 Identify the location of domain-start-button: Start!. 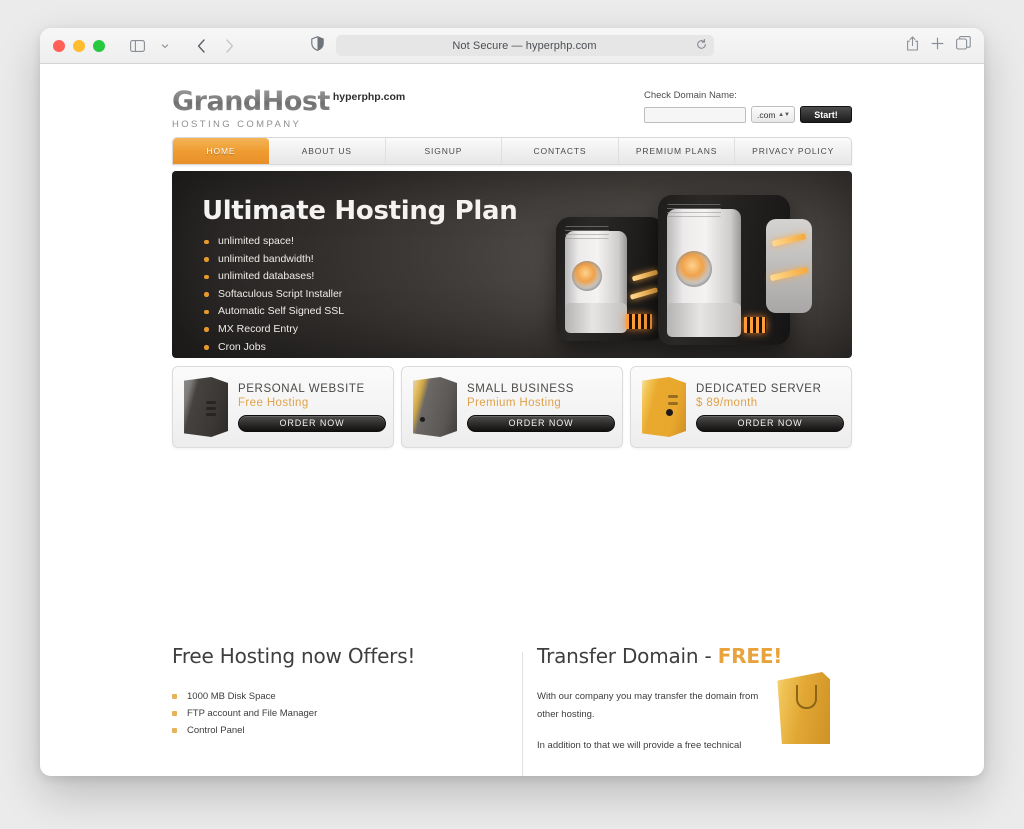
(826, 114).